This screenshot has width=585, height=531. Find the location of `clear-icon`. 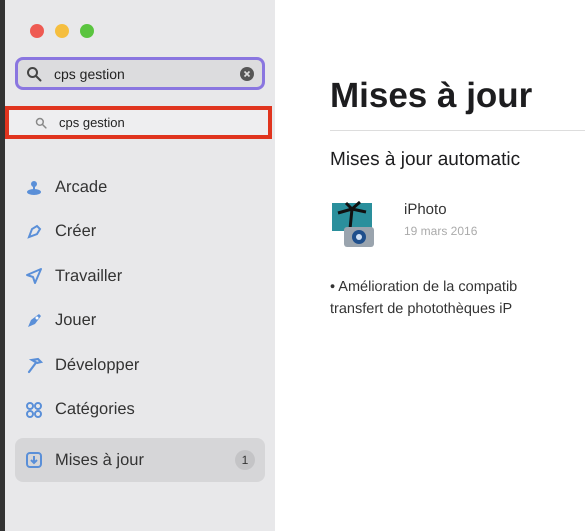

clear-icon is located at coordinates (247, 73).